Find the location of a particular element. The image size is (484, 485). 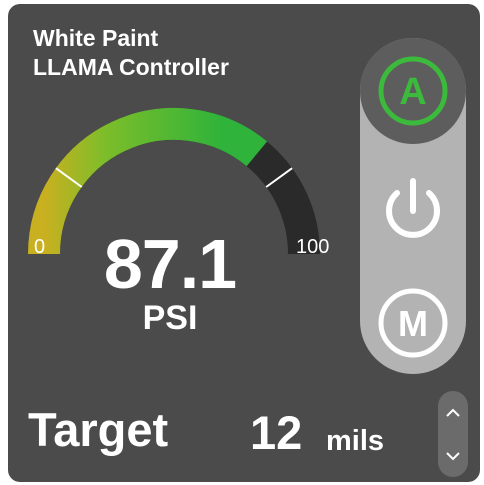

auto-mode-button: A is located at coordinates (413, 91).